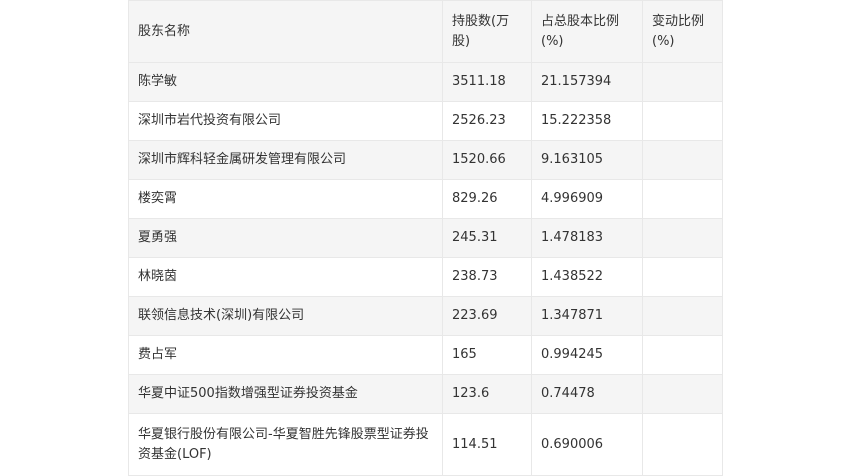  What do you see at coordinates (587, 160) in the screenshot?
I see `cell-ratio: 9.163105` at bounding box center [587, 160].